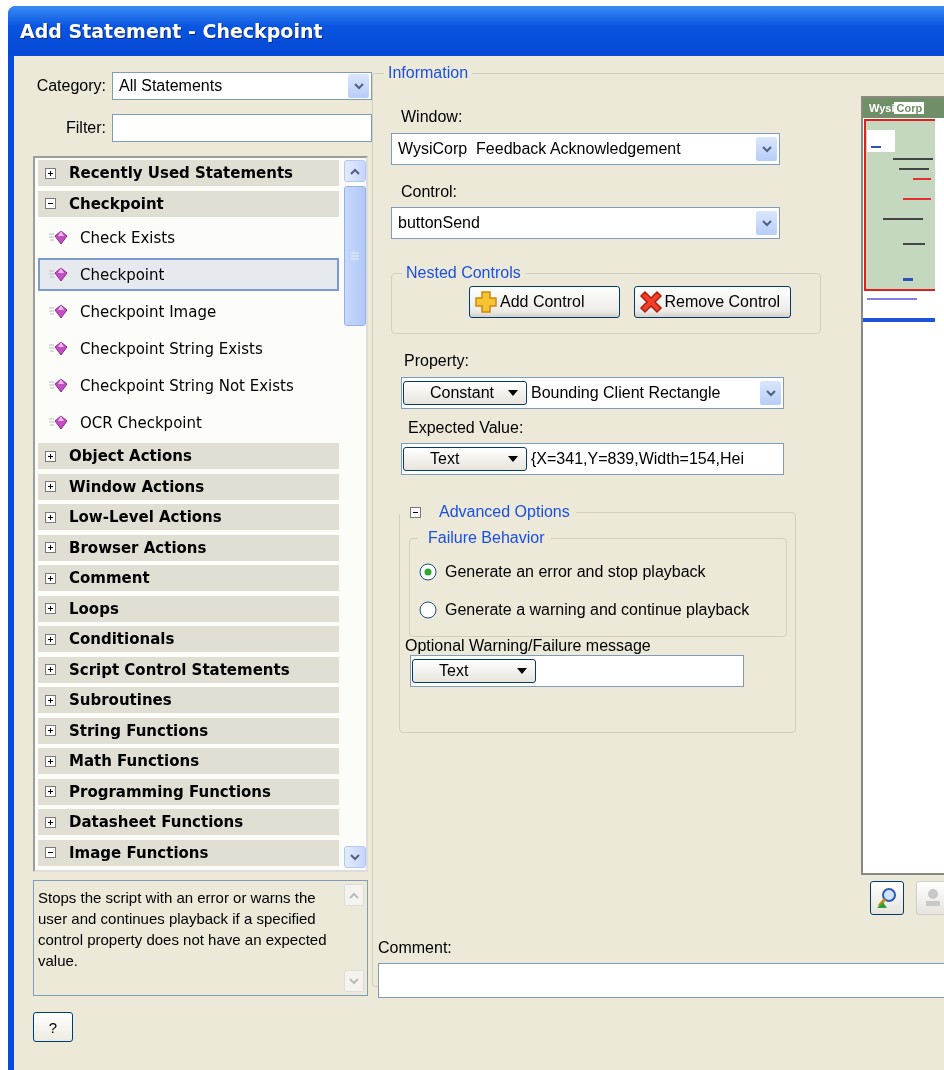  I want to click on remove-control-button: Remove Control, so click(712, 302).